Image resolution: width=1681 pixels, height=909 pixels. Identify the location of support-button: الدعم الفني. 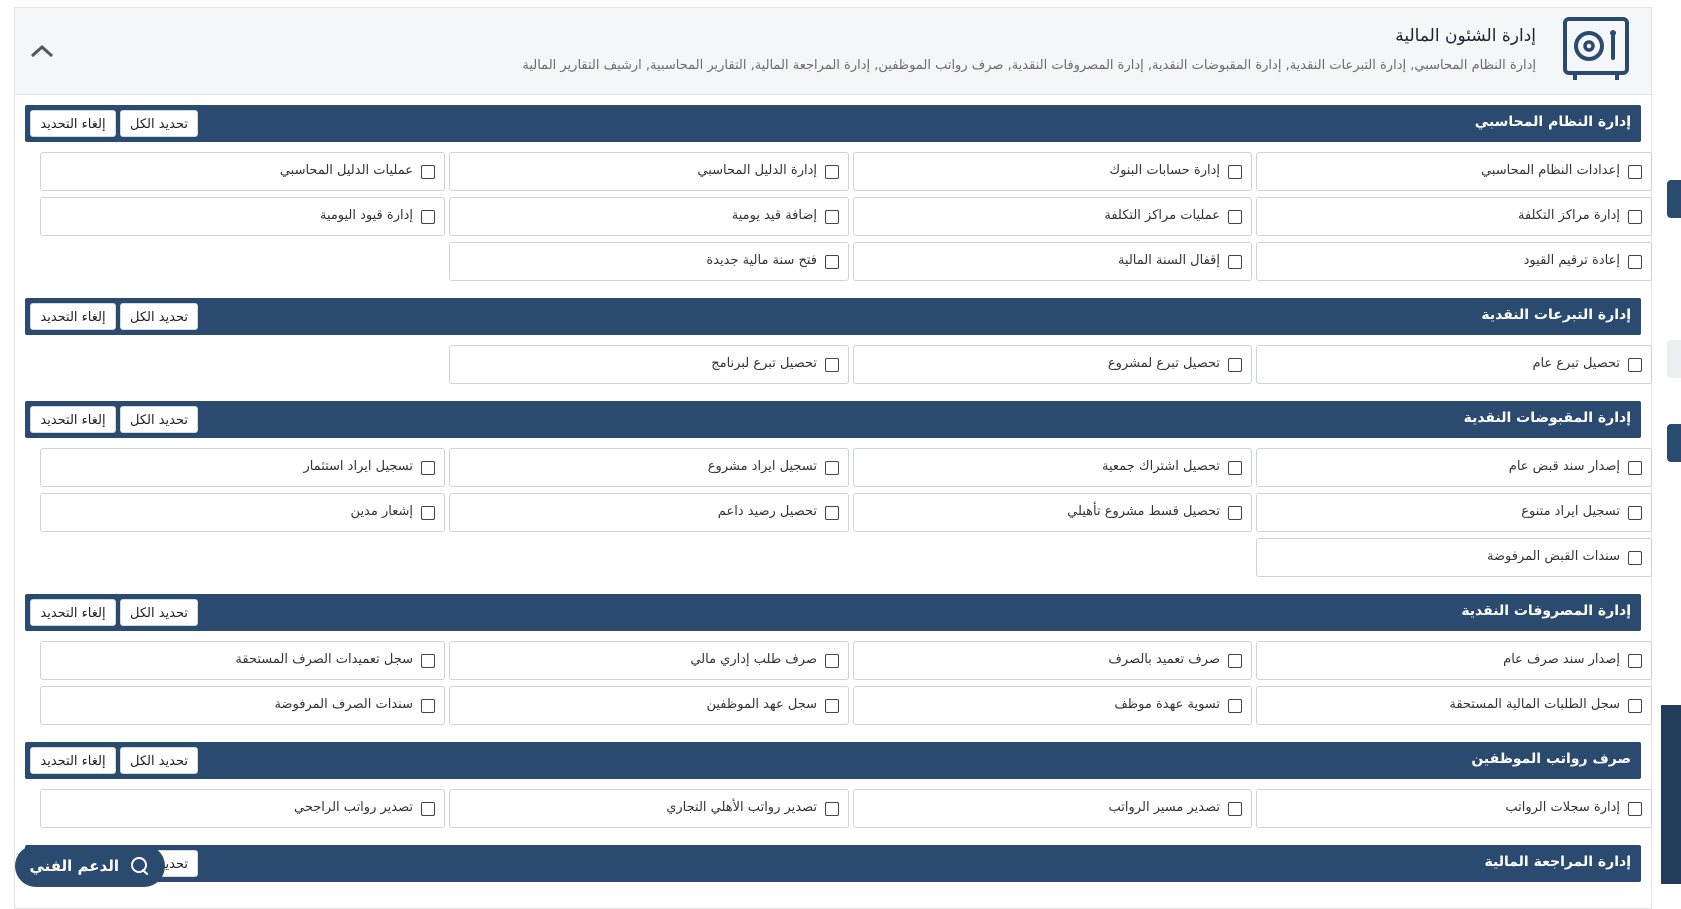
(90, 866).